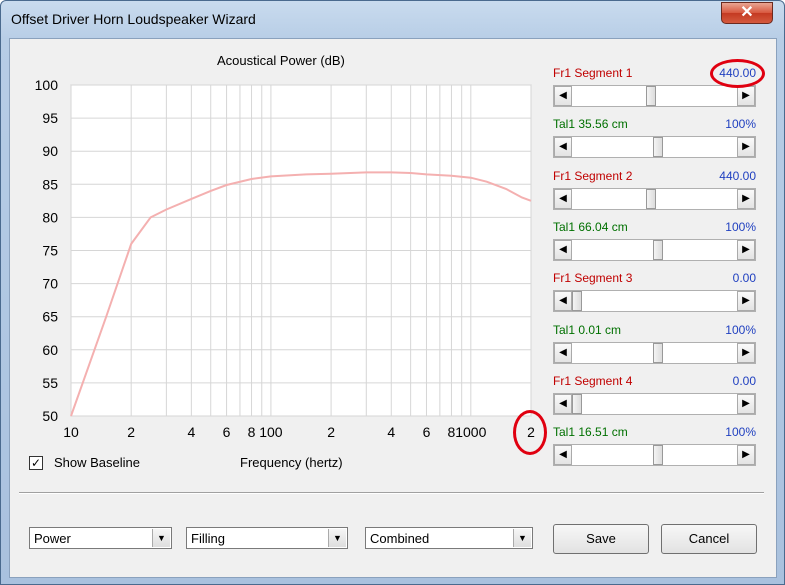  Describe the element at coordinates (50, 151) in the screenshot. I see `y-tick-label: 90` at that location.